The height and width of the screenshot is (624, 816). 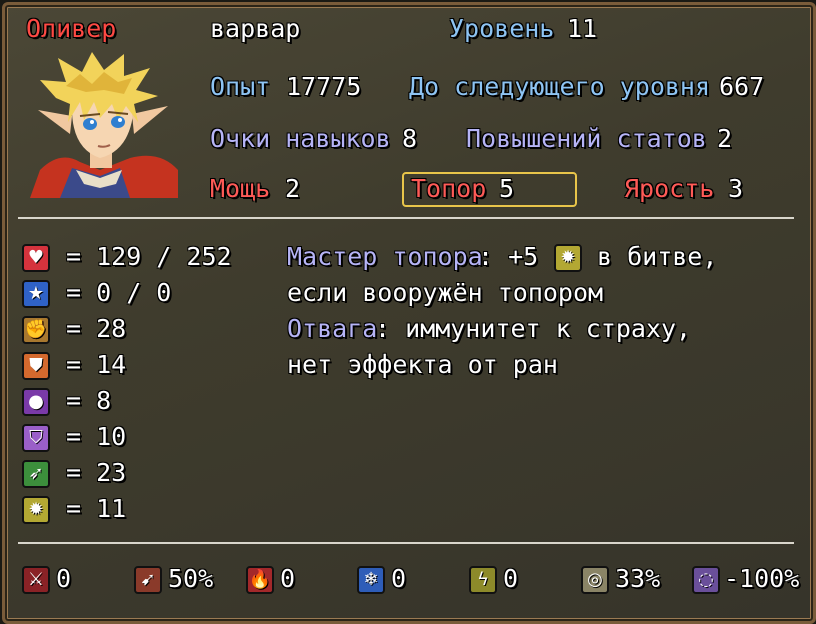 What do you see at coordinates (36, 474) in the screenshot?
I see `agility-runner-icon: ➶` at bounding box center [36, 474].